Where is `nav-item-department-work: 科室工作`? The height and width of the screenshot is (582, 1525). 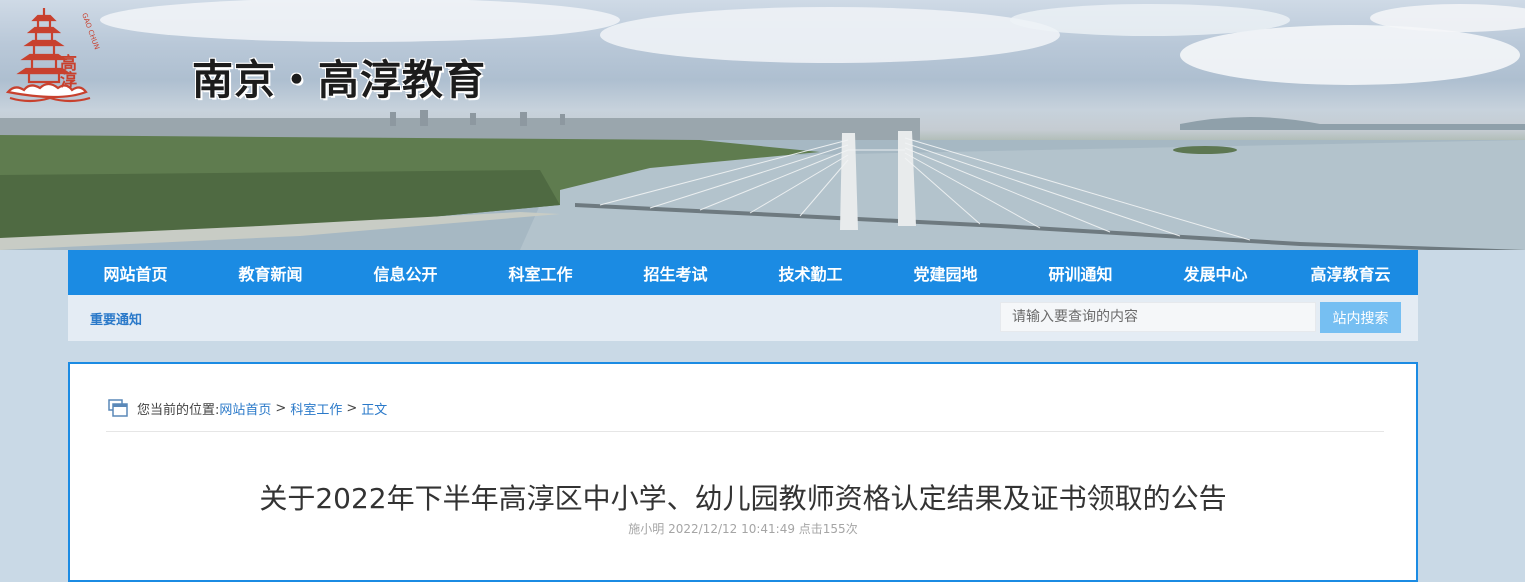
nav-item-department-work: 科室工作 is located at coordinates (540, 272).